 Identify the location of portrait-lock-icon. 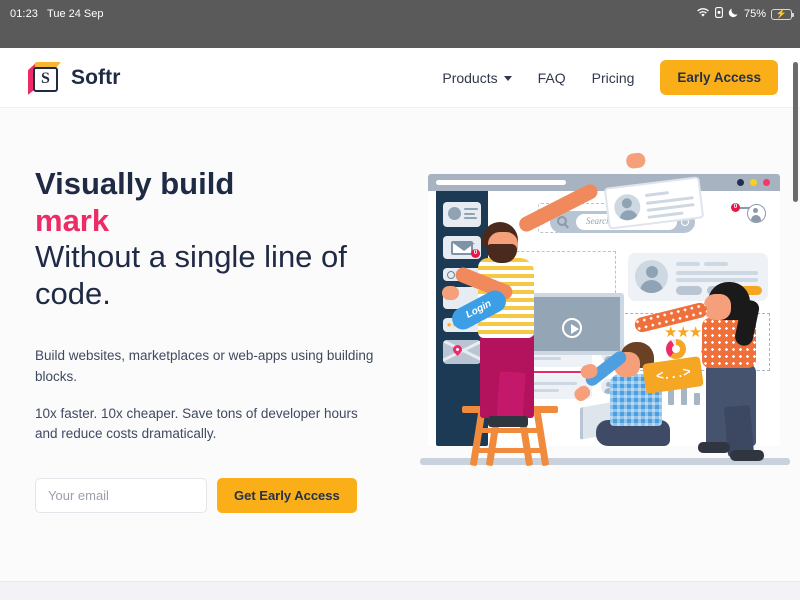
(719, 14).